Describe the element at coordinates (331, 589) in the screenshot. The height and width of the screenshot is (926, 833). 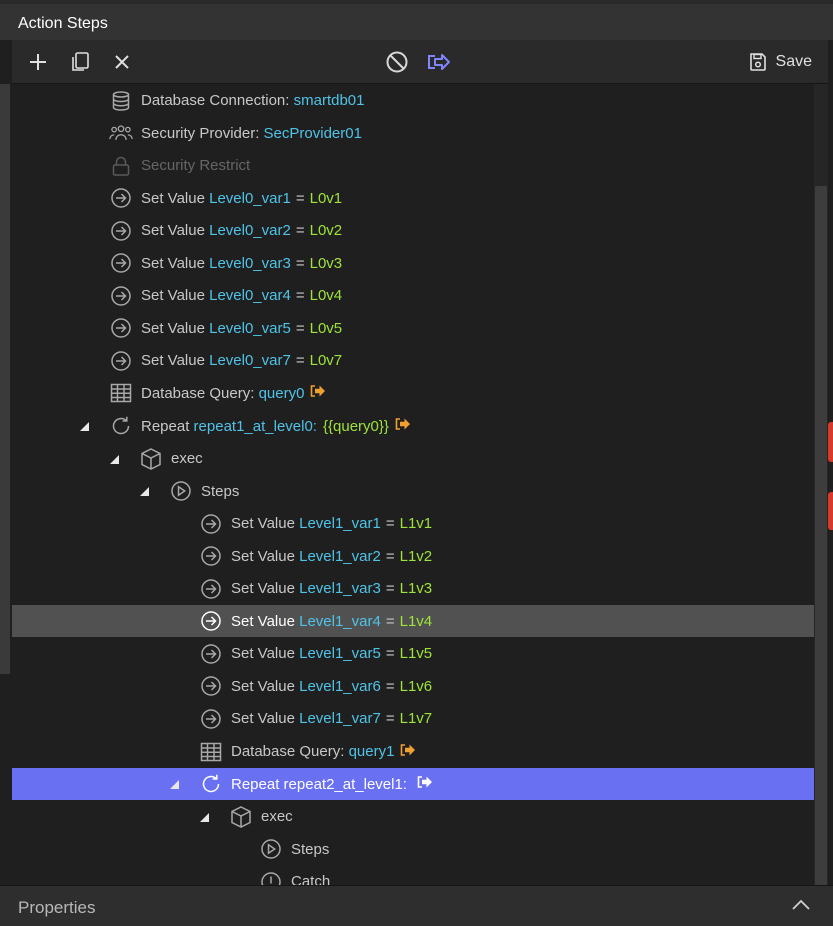
I see `row-label: Set Value Level1_var3 = L1v3` at that location.